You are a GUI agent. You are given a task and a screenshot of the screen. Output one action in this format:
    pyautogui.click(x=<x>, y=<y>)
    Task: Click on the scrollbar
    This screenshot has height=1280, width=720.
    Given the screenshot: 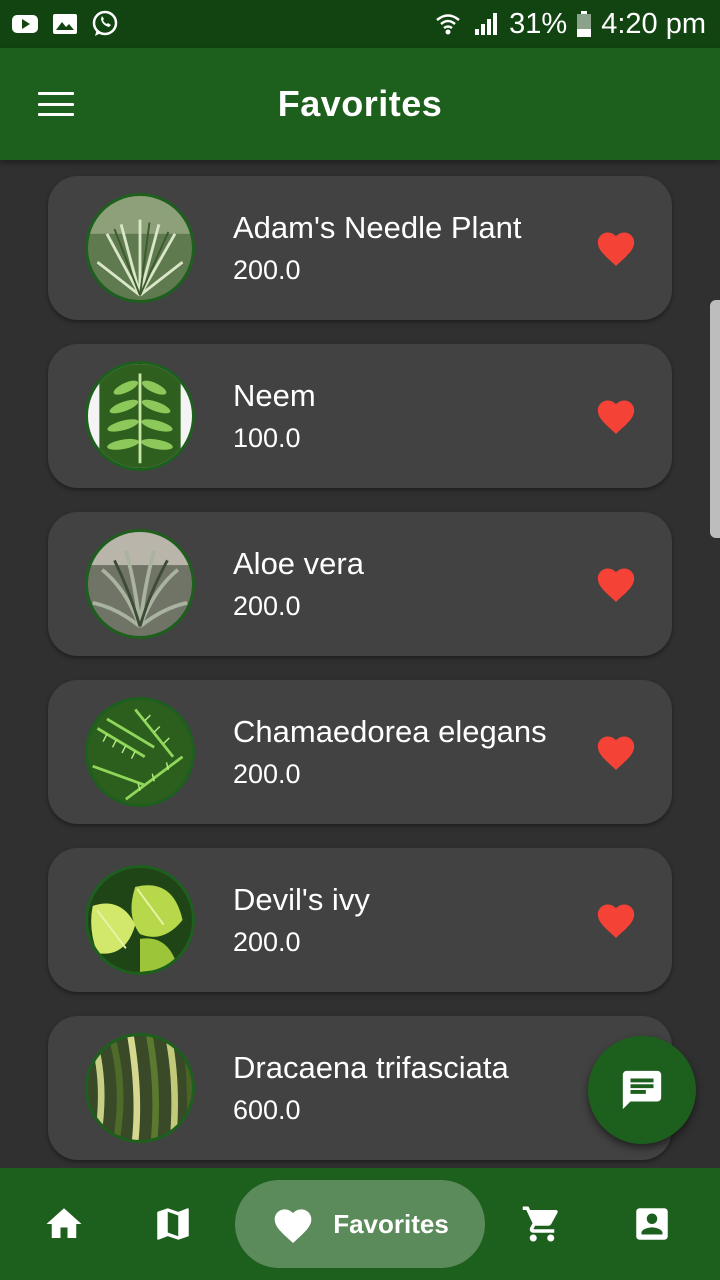 What is the action you would take?
    pyautogui.click(x=715, y=419)
    